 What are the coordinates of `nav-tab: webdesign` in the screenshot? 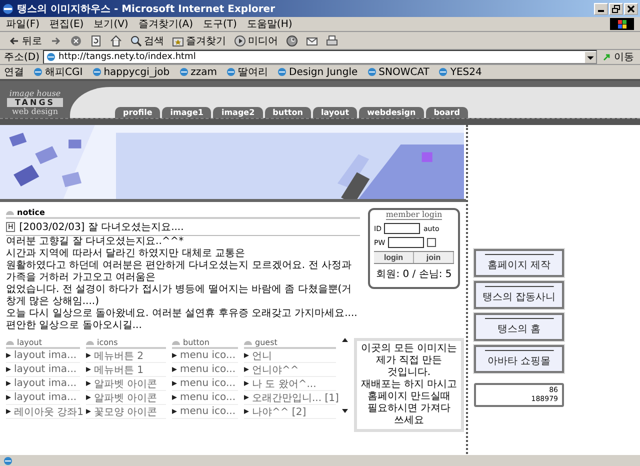 It's located at (391, 112).